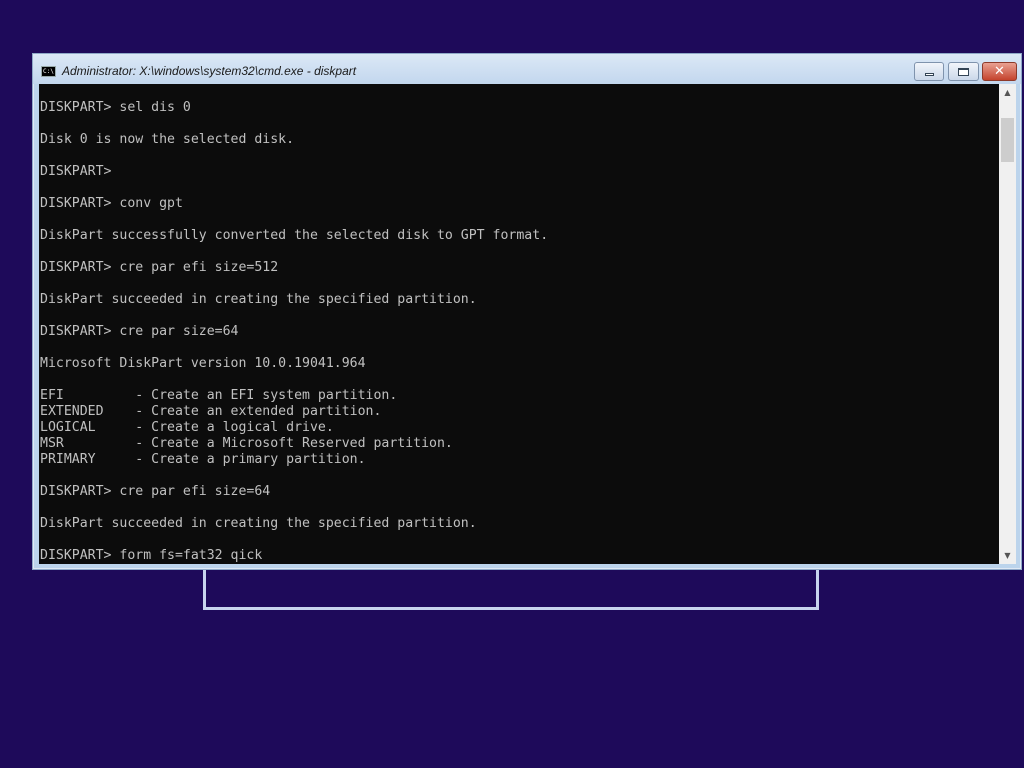  I want to click on console-line: EFI - Create an EFI system partition., so click(219, 395).